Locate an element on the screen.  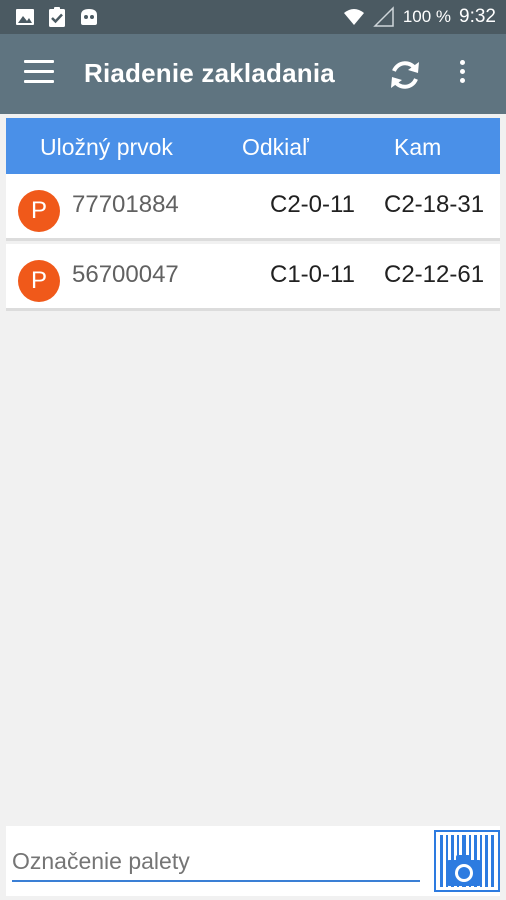
wifi-icon is located at coordinates (353, 17).